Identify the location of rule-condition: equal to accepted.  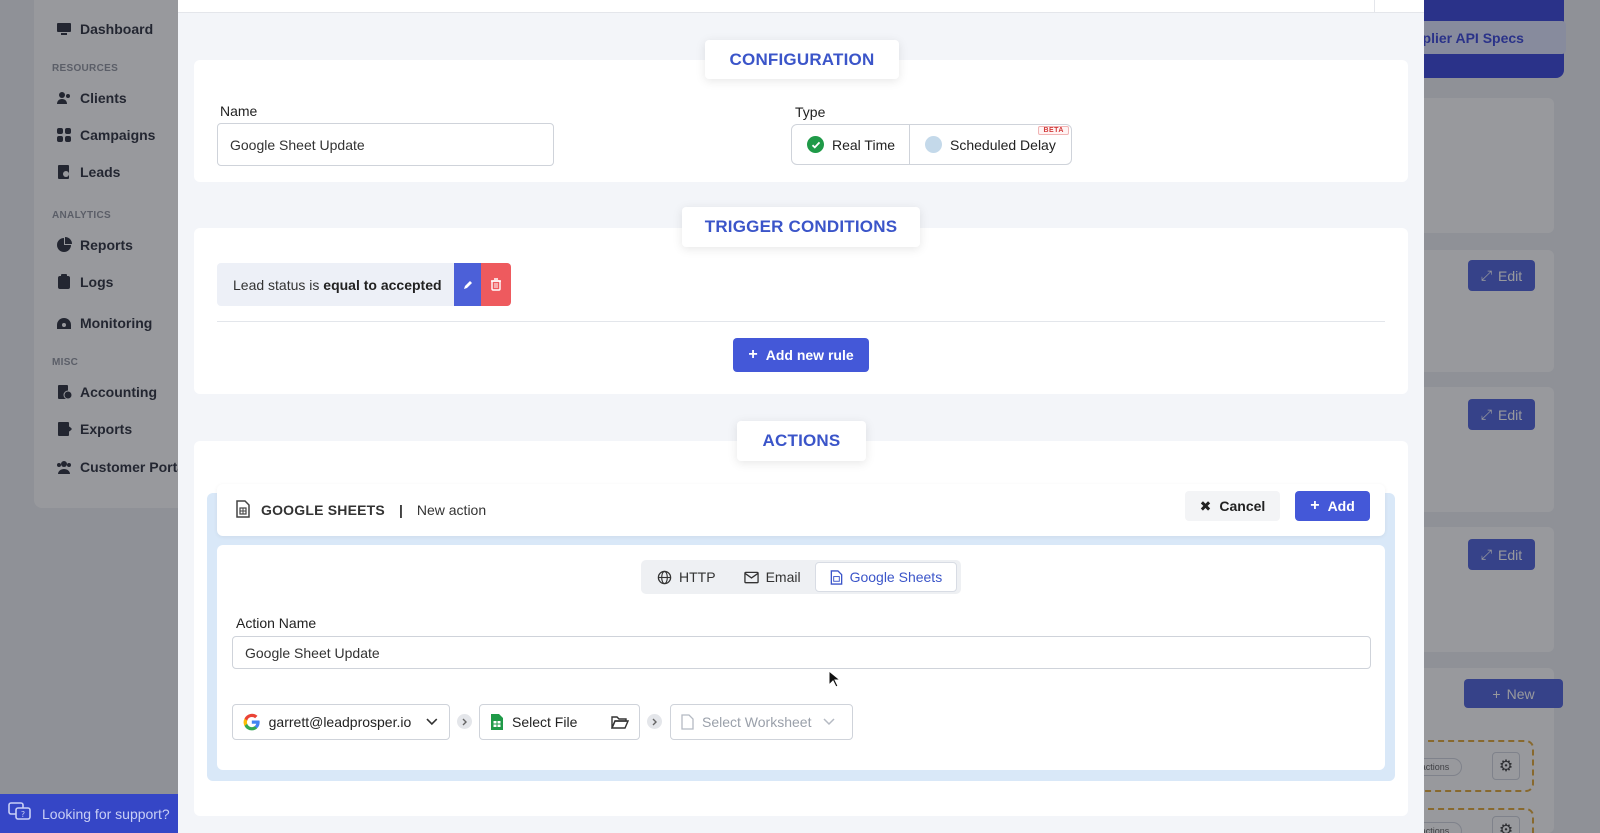
(382, 284).